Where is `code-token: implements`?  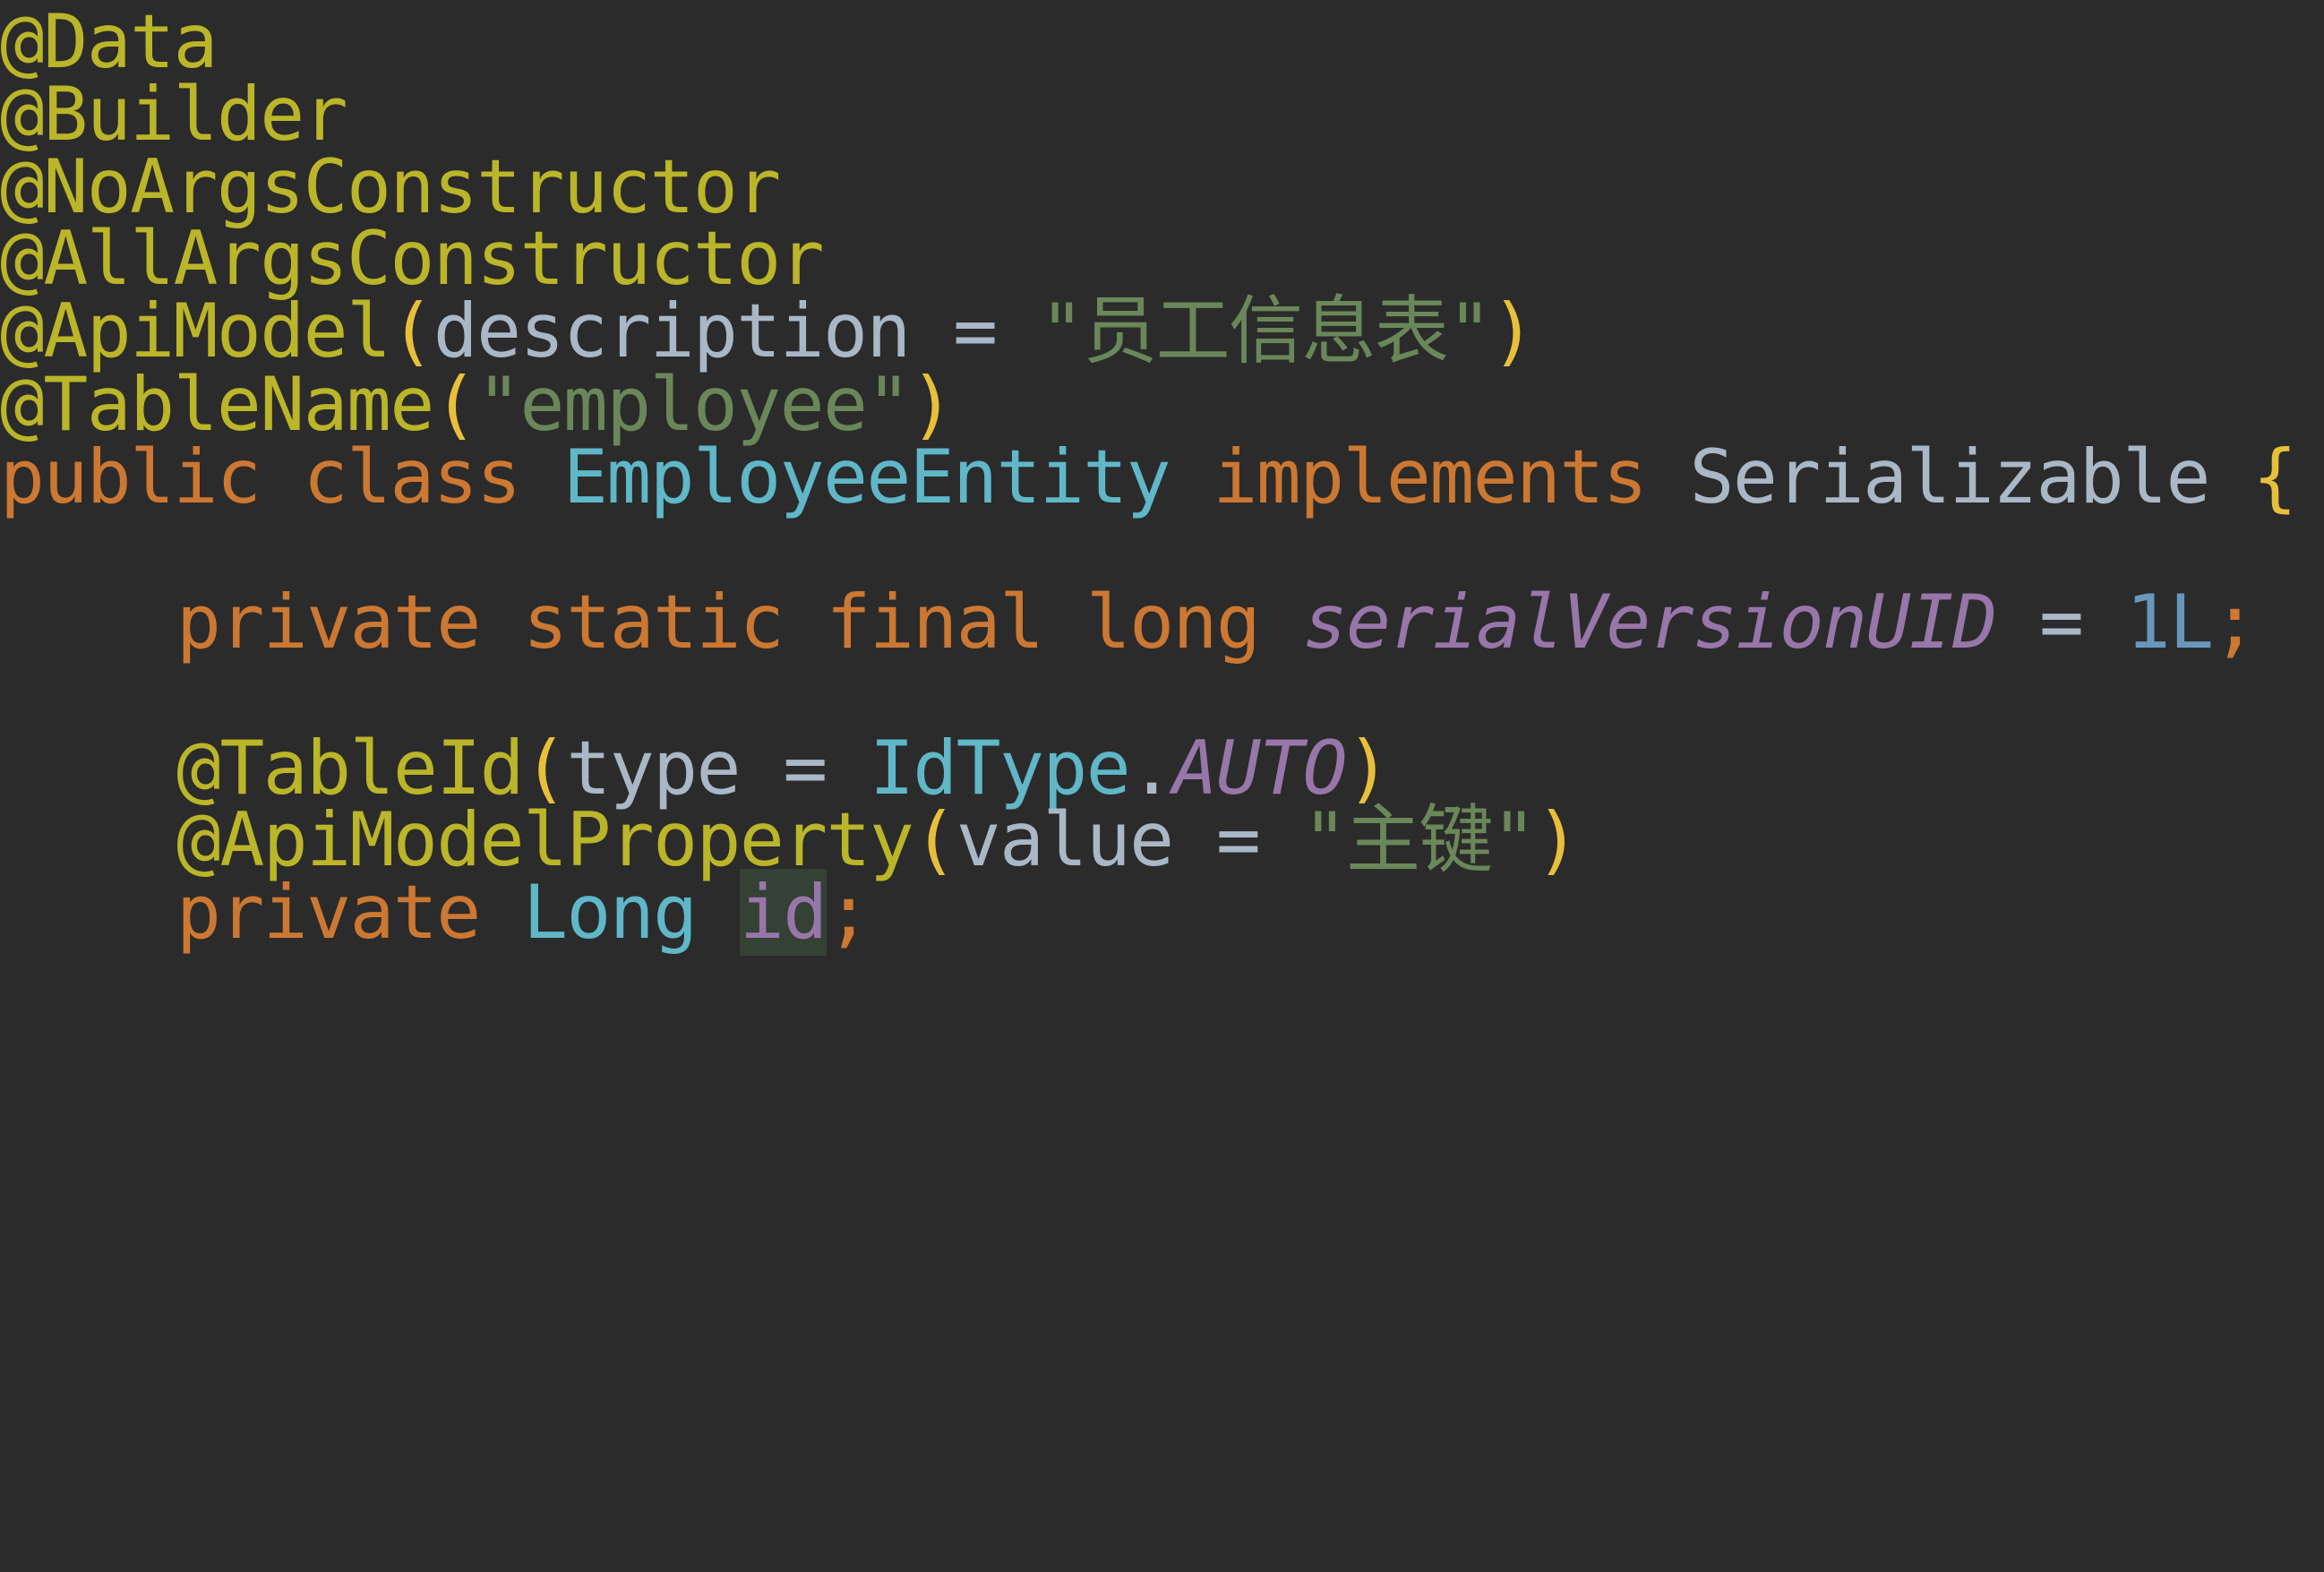 code-token: implements is located at coordinates (1452, 477).